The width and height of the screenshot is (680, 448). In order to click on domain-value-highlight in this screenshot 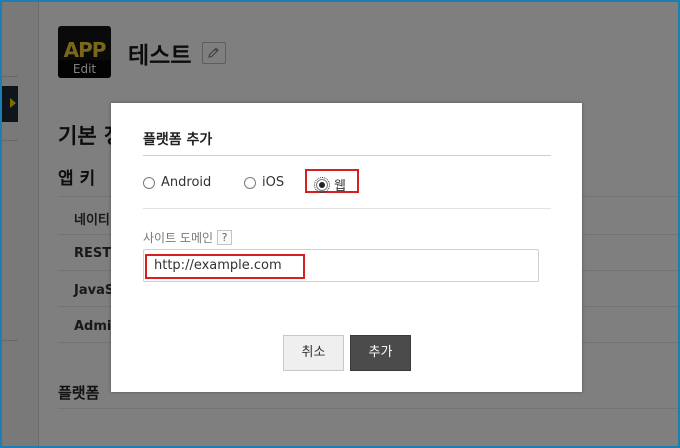, I will do `click(225, 266)`.